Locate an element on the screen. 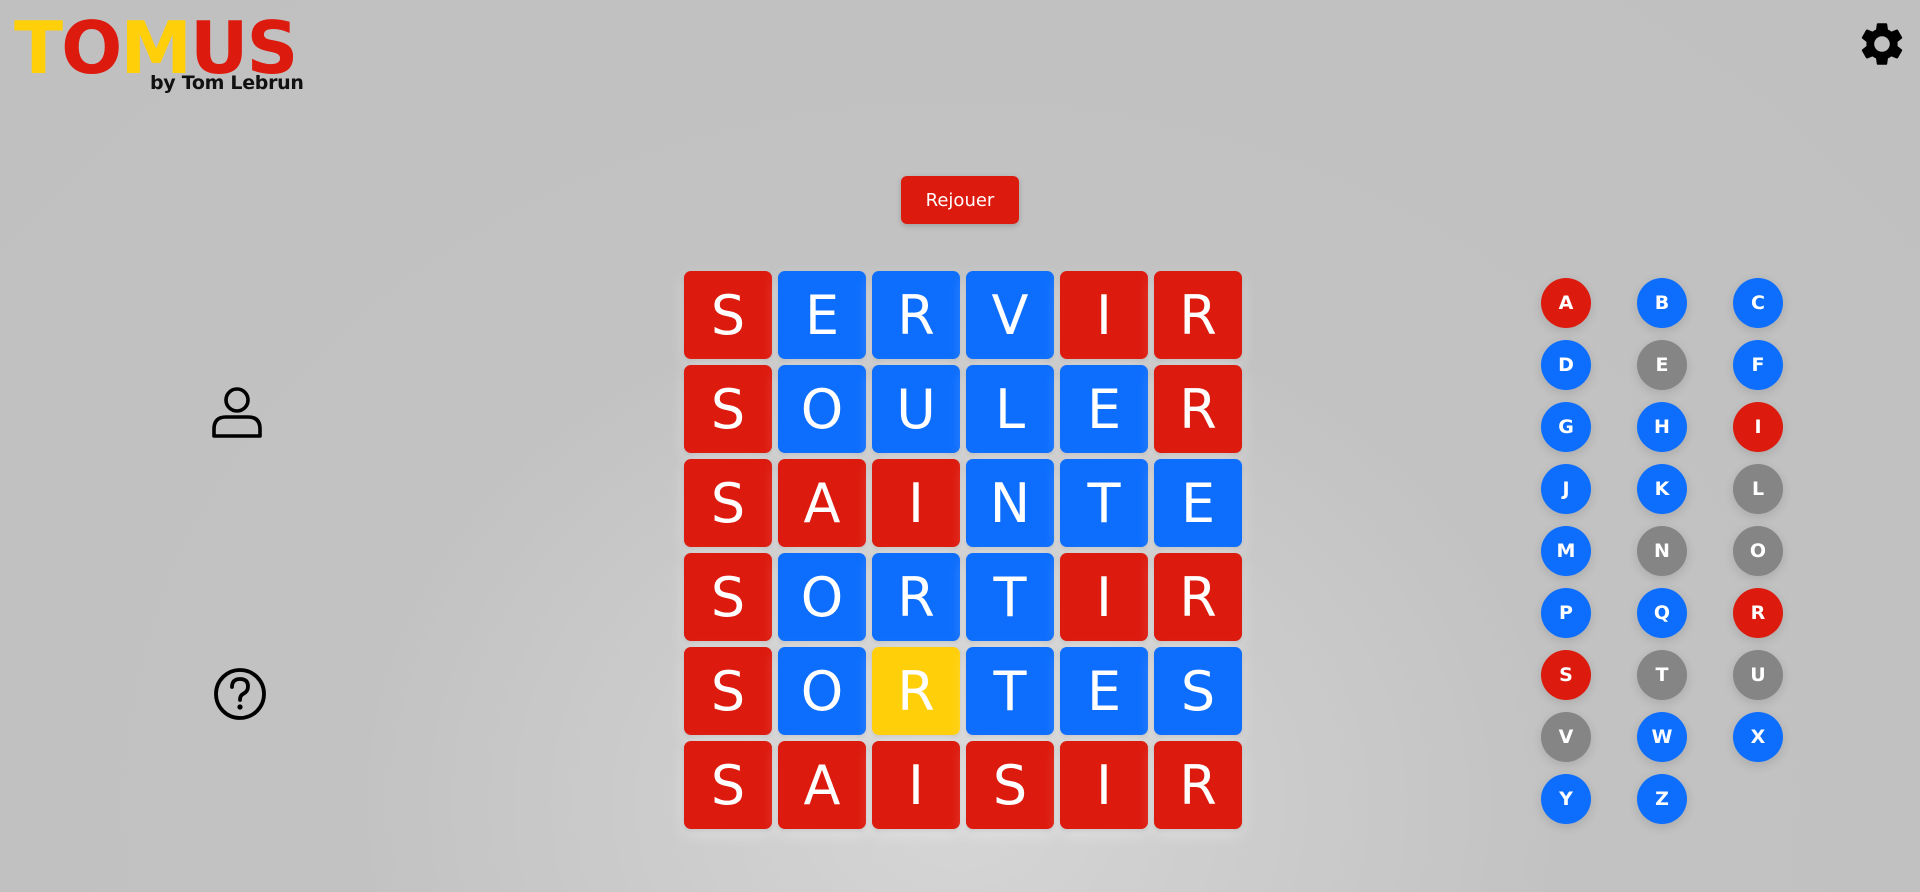 The image size is (1920, 892). key-l: L is located at coordinates (1758, 489).